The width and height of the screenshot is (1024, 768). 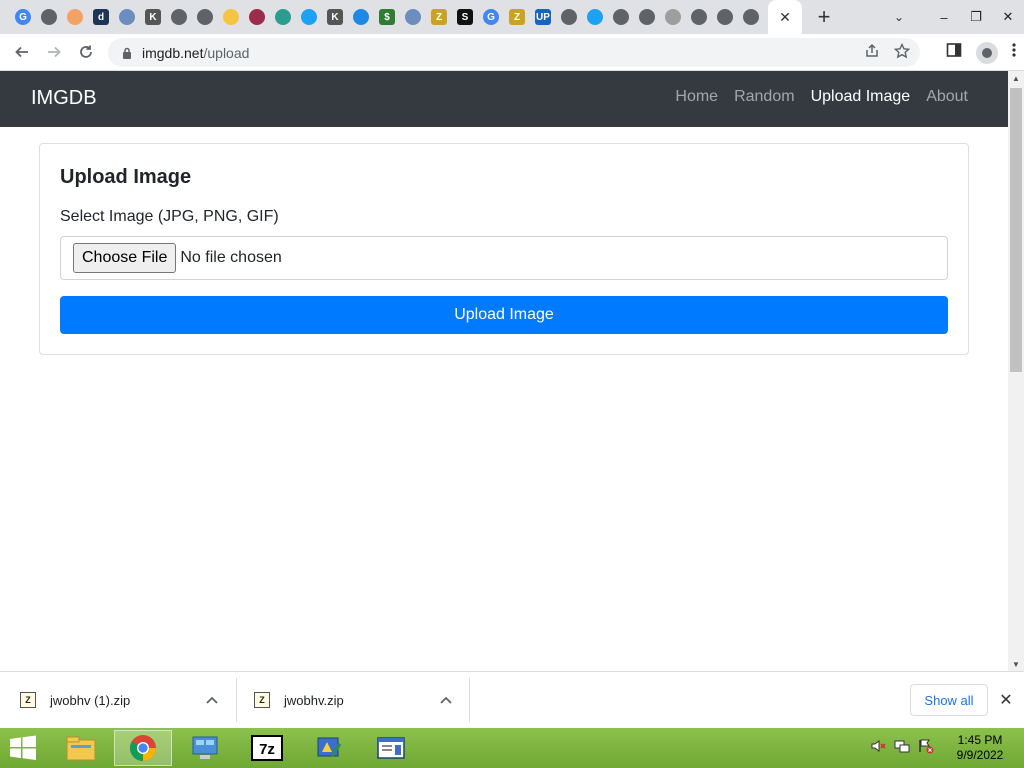 What do you see at coordinates (22, 52) in the screenshot?
I see `back-button` at bounding box center [22, 52].